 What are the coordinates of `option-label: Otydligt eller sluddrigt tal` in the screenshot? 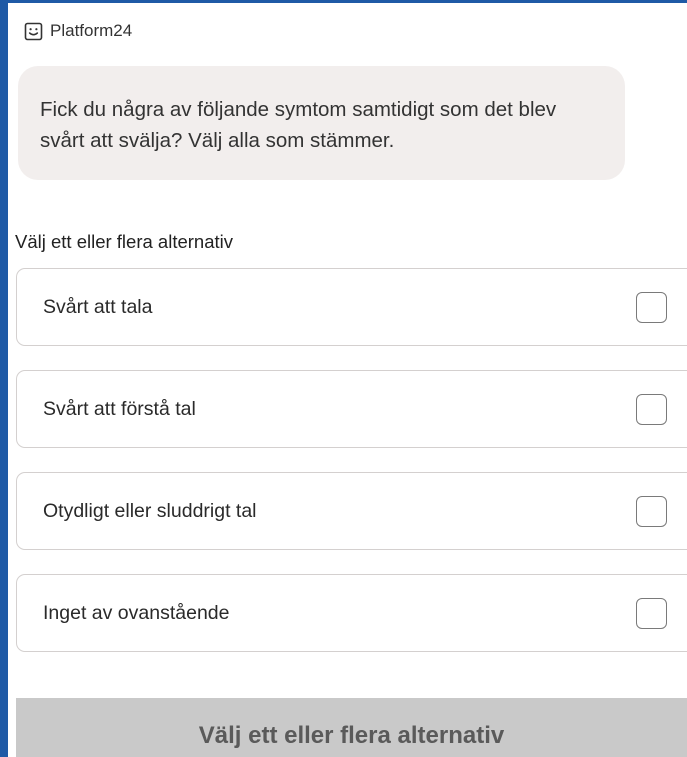 It's located at (150, 511).